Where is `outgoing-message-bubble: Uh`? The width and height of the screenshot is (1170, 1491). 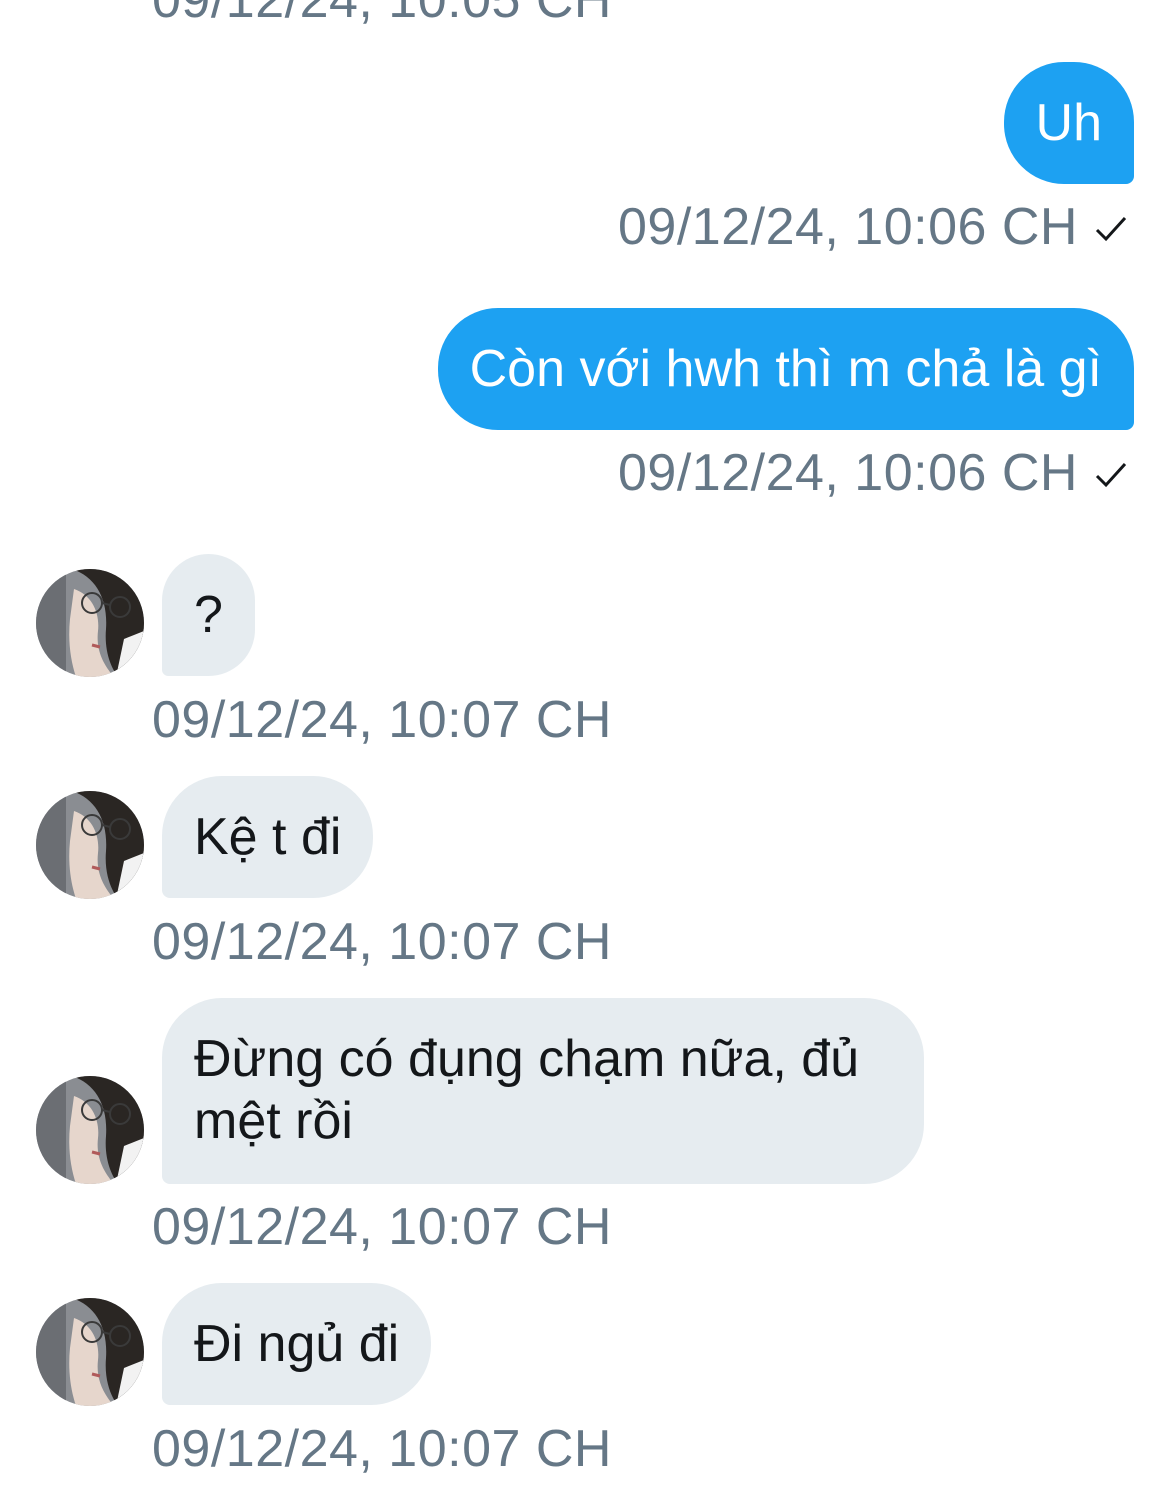
outgoing-message-bubble: Uh is located at coordinates (1068, 123).